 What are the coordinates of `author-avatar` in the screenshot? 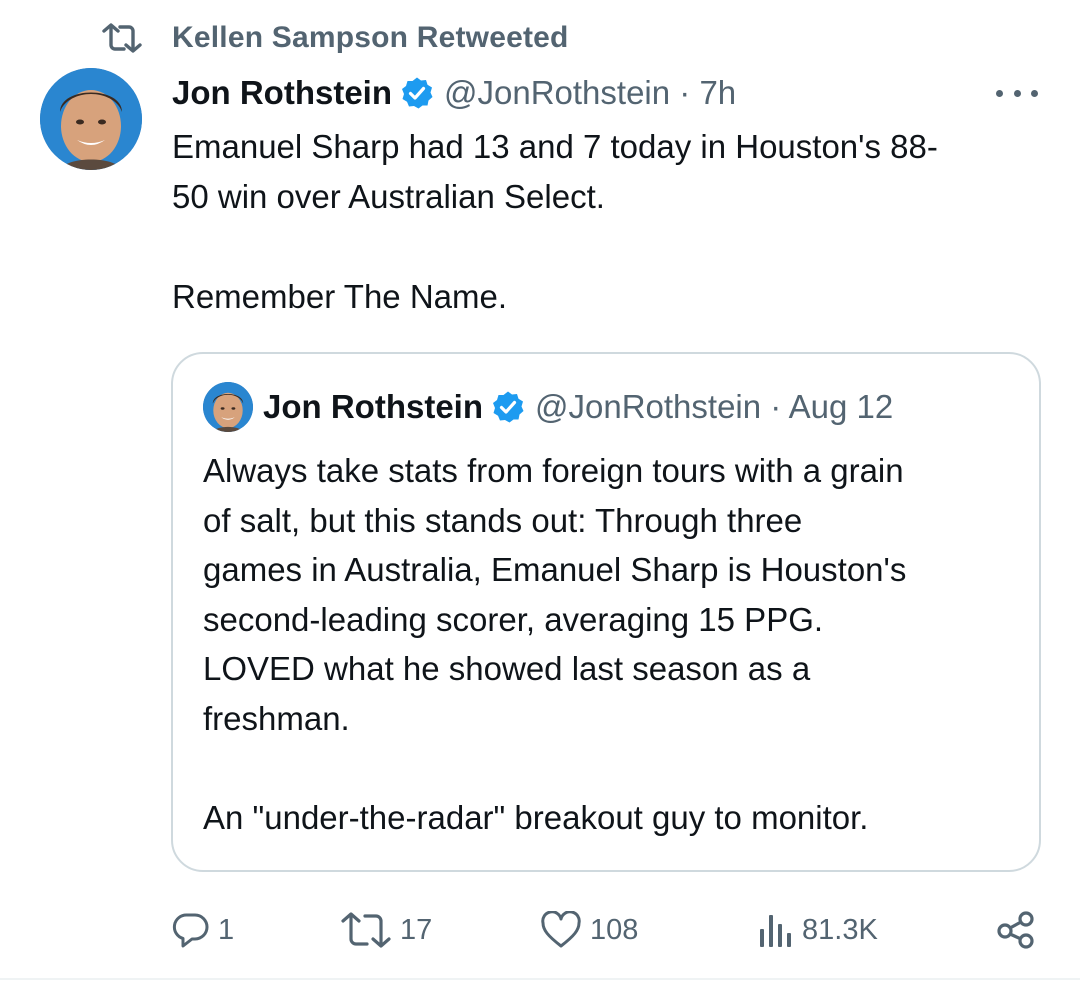 It's located at (91, 119).